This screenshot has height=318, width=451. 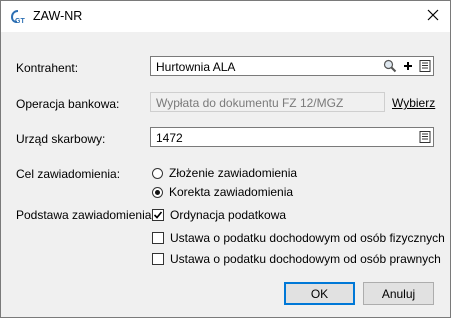 I want to click on checkmark-icon, so click(x=158, y=215).